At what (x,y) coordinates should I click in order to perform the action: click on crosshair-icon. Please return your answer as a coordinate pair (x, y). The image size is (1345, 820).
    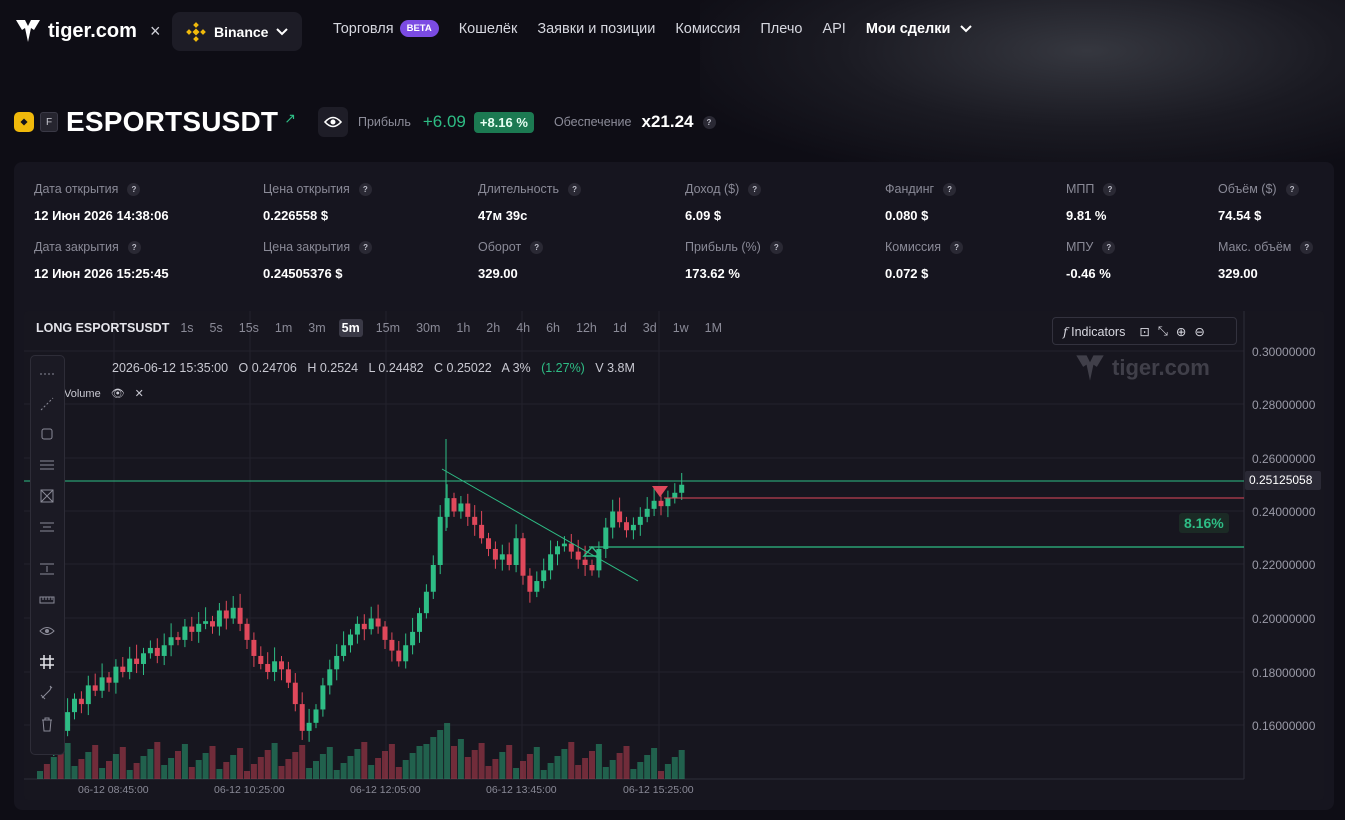
    Looking at the image, I should click on (47, 374).